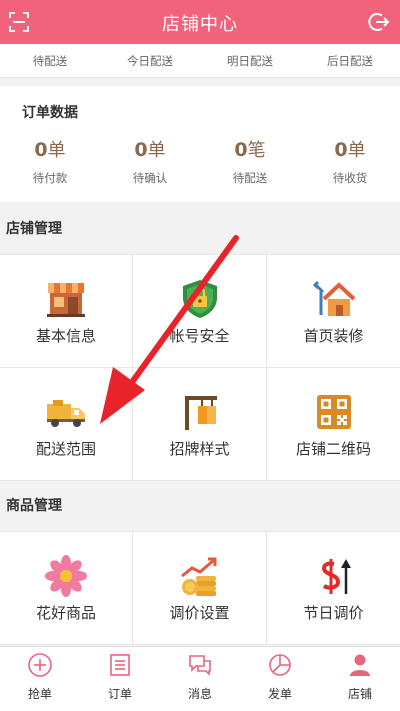  I want to click on flower-goods-button: 花好商品, so click(66, 588).